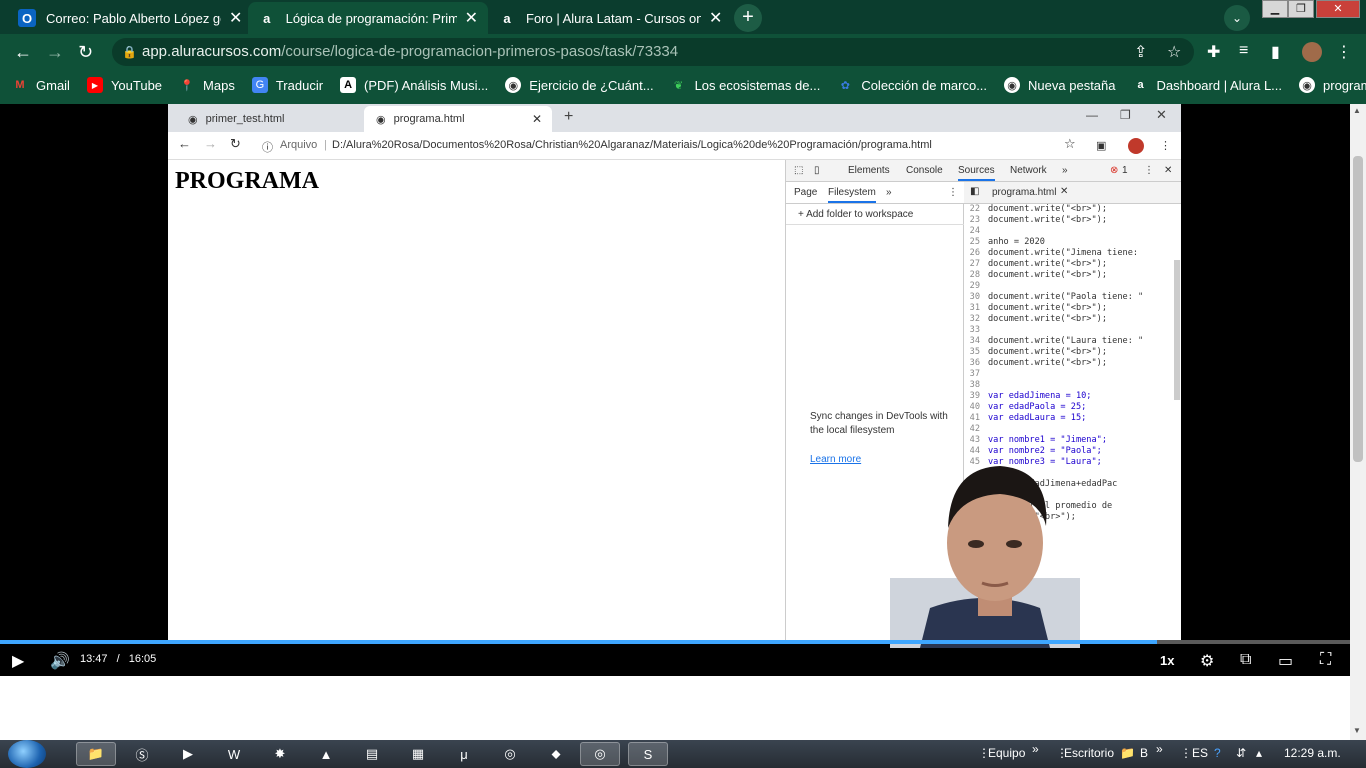  I want to click on tab-logica: a Lógica de programación: Primero ✕, so click(368, 18).